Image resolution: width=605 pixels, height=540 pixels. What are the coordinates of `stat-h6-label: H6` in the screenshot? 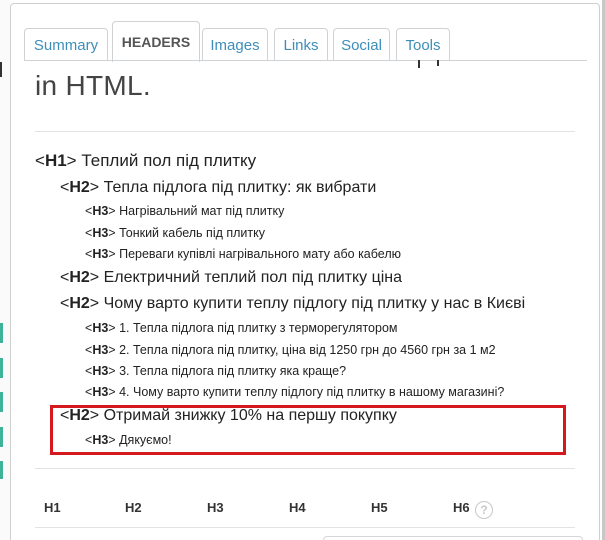 It's located at (461, 507).